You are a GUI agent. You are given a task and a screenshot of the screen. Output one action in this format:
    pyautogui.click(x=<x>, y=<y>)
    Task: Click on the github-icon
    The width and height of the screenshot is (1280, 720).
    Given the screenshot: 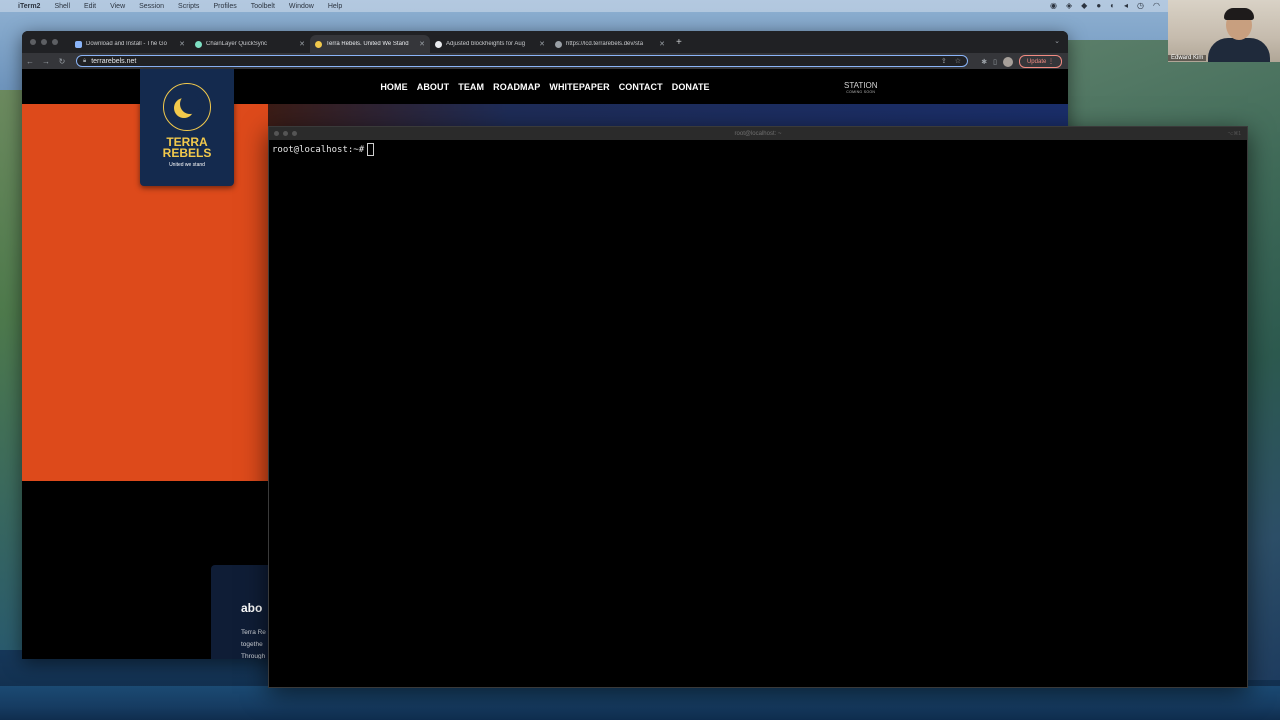 What is the action you would take?
    pyautogui.click(x=438, y=44)
    